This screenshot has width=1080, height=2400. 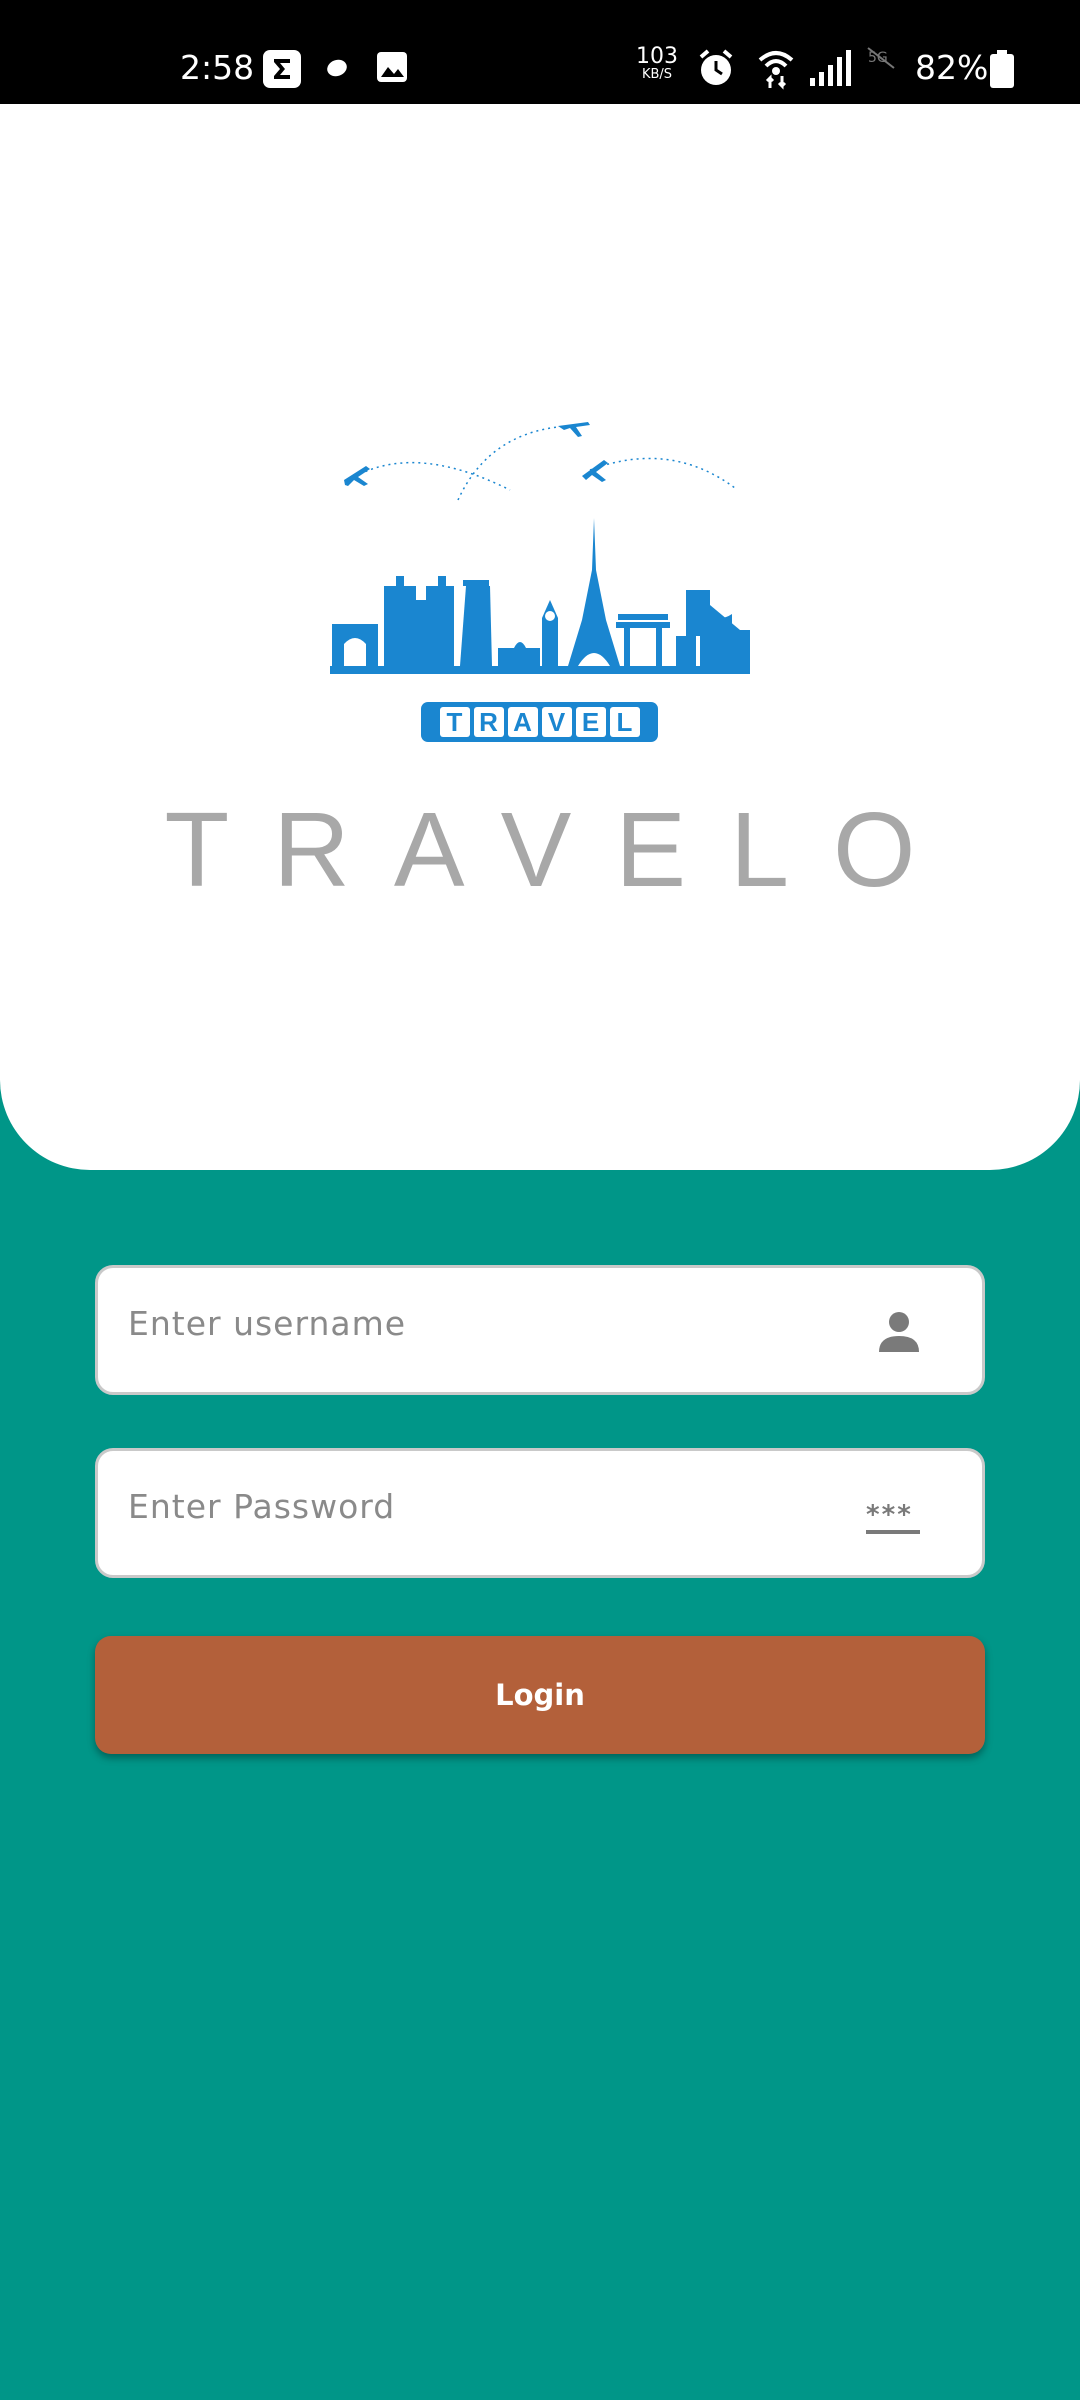 I want to click on sigma-app-icon, so click(x=282, y=71).